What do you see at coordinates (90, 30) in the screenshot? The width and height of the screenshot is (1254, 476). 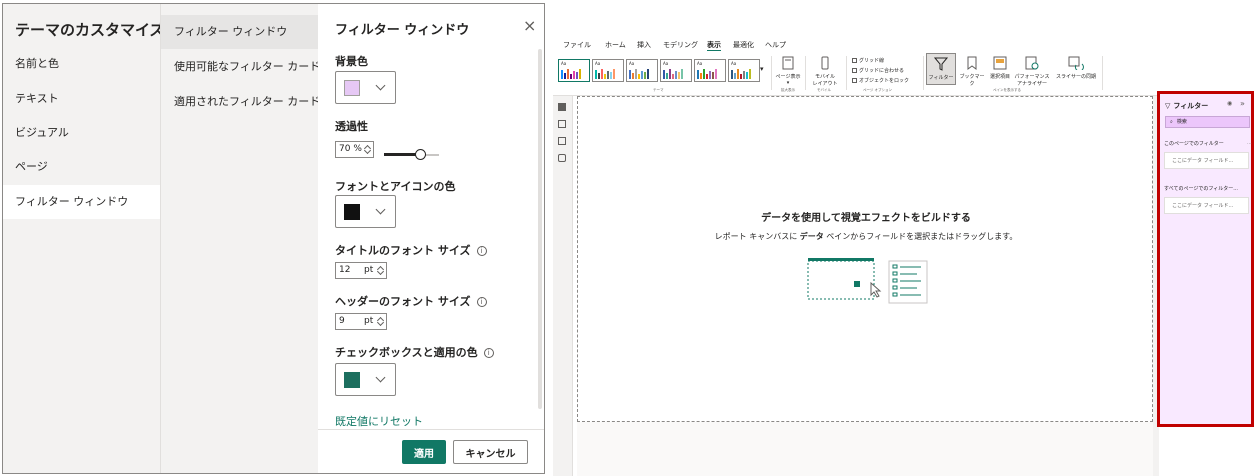 I see `dialog-title: テーマのカスタマイズ` at bounding box center [90, 30].